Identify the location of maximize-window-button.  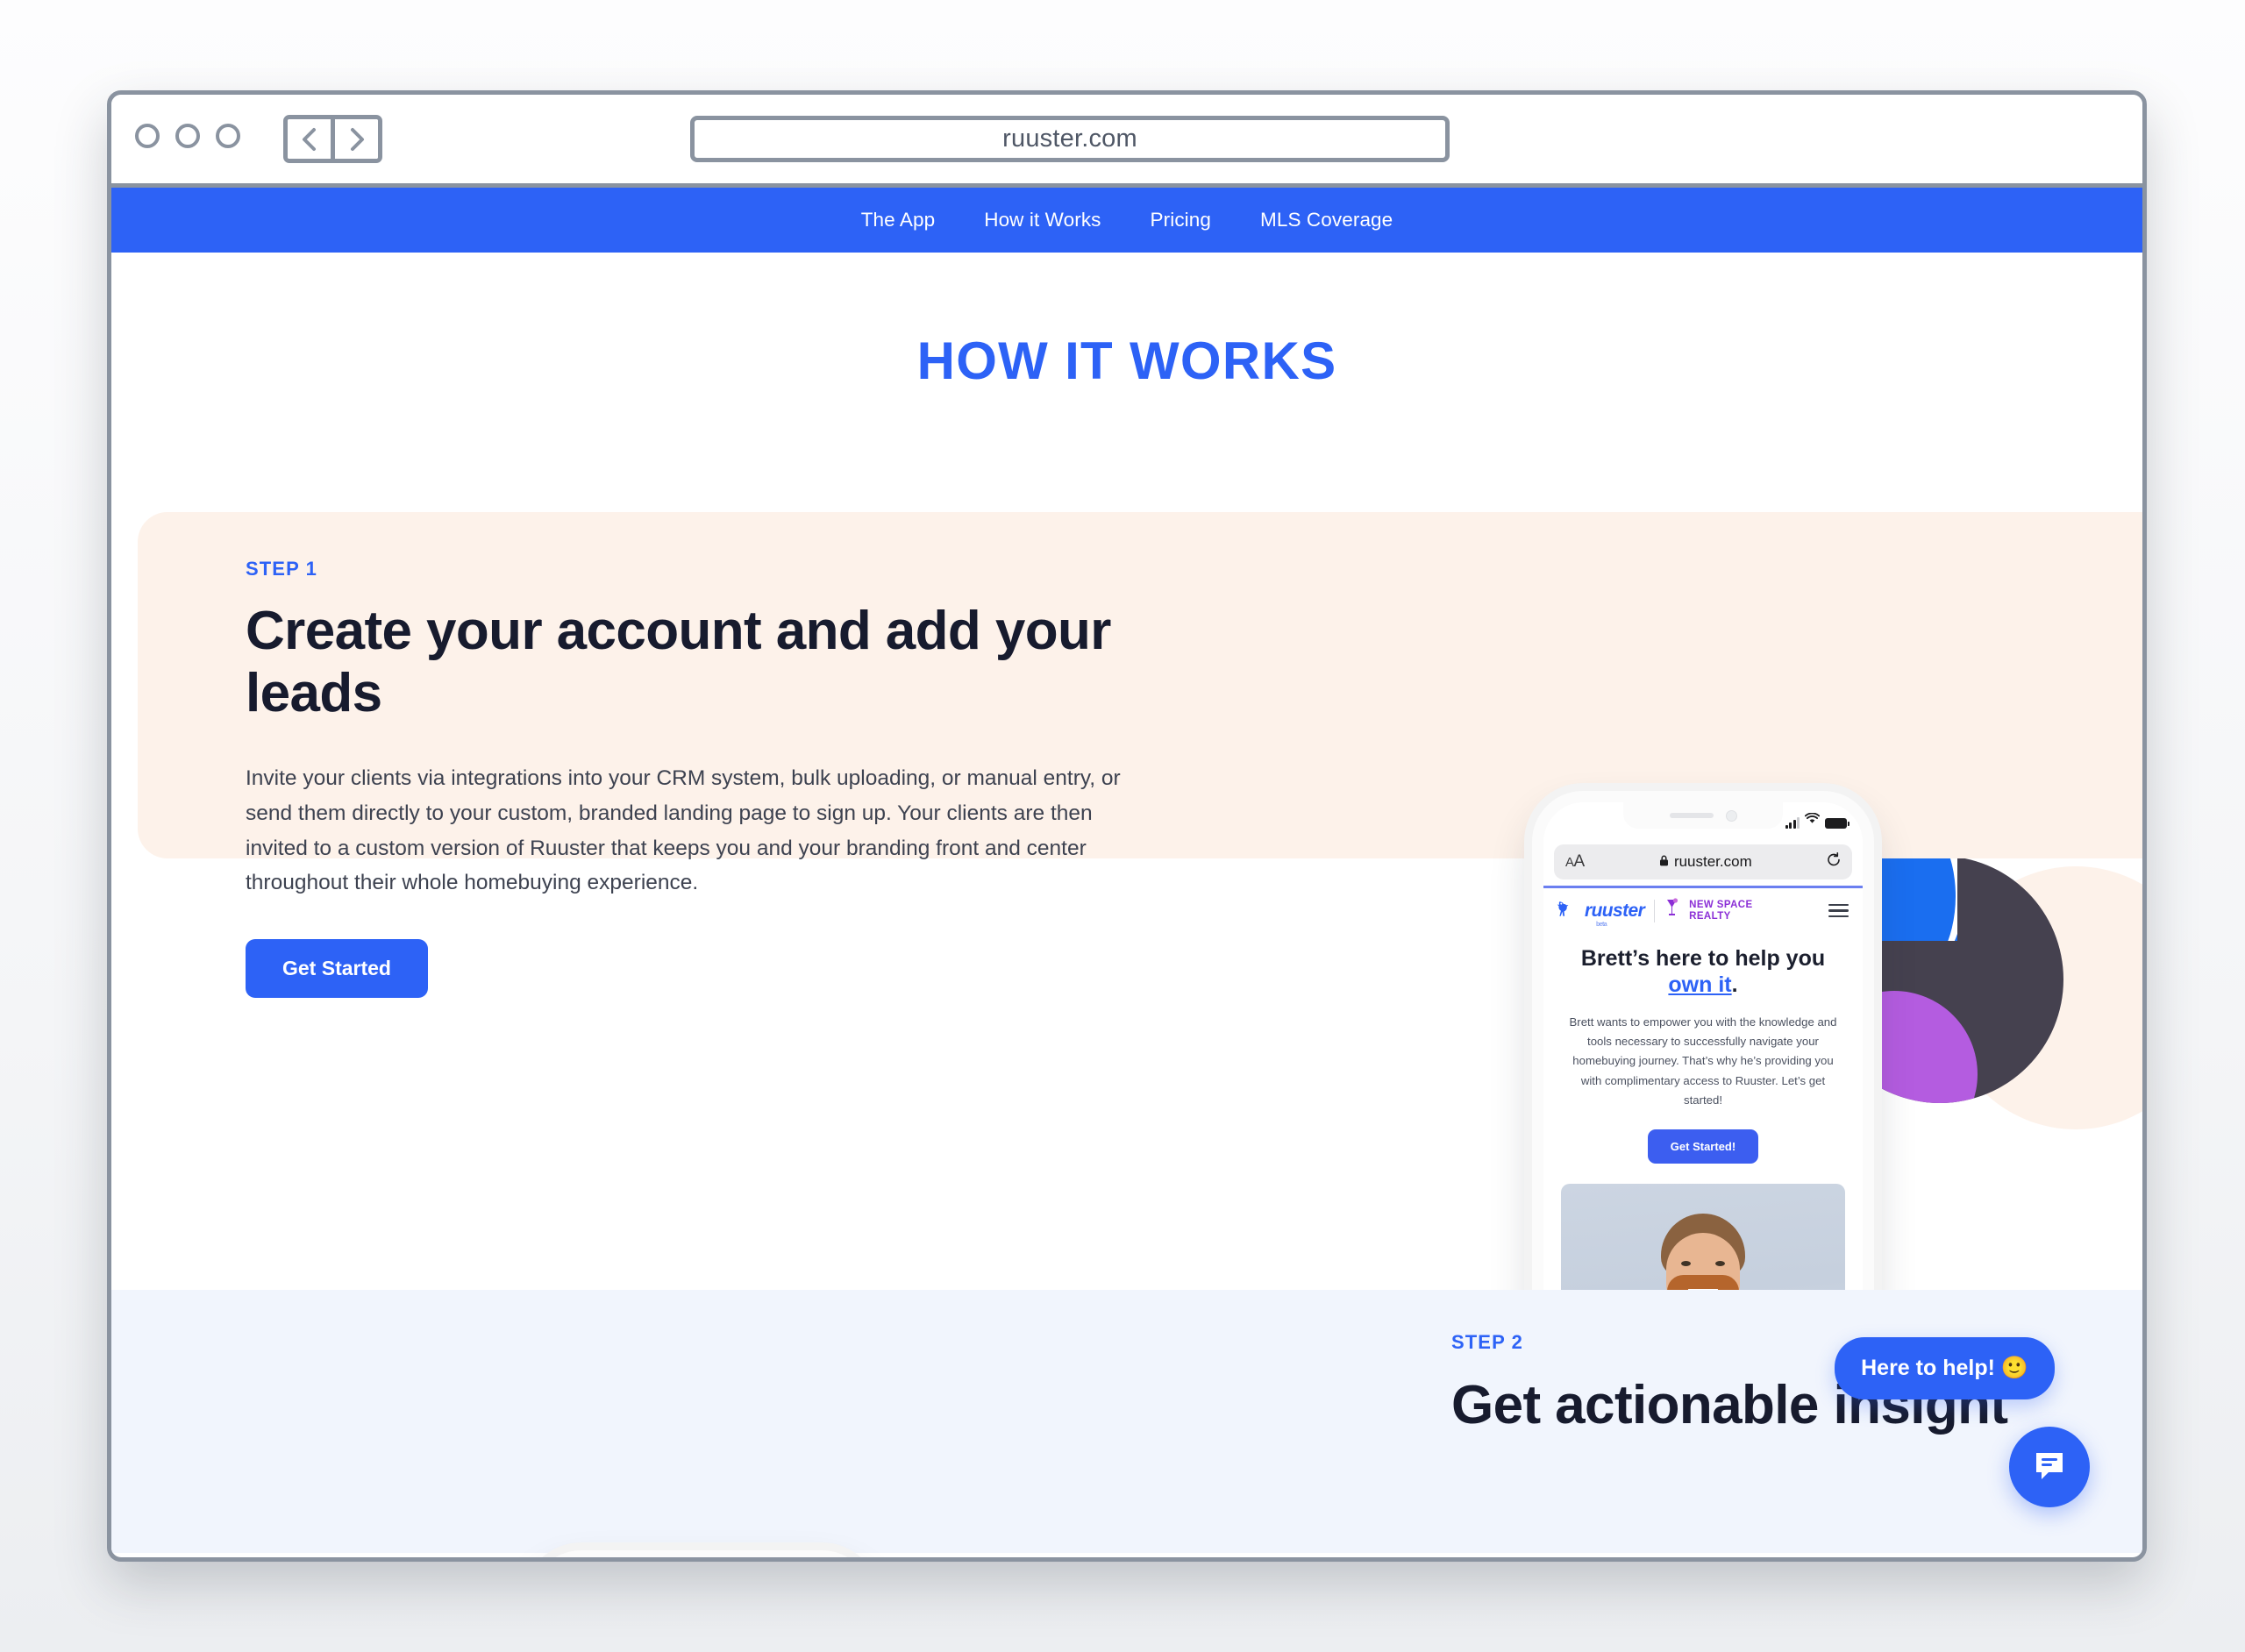
(228, 136).